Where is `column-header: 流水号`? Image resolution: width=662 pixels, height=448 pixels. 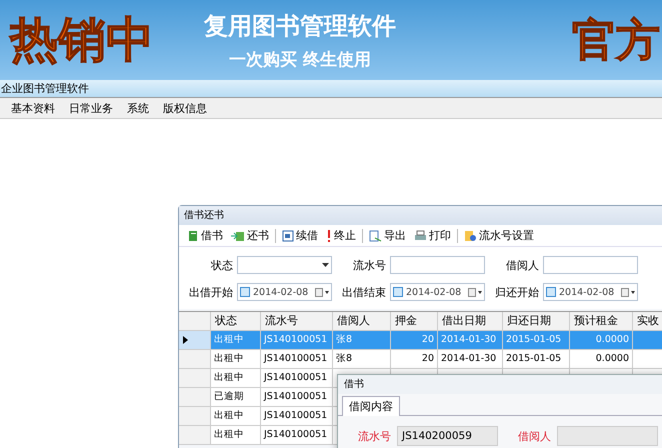 column-header: 流水号 is located at coordinates (297, 321).